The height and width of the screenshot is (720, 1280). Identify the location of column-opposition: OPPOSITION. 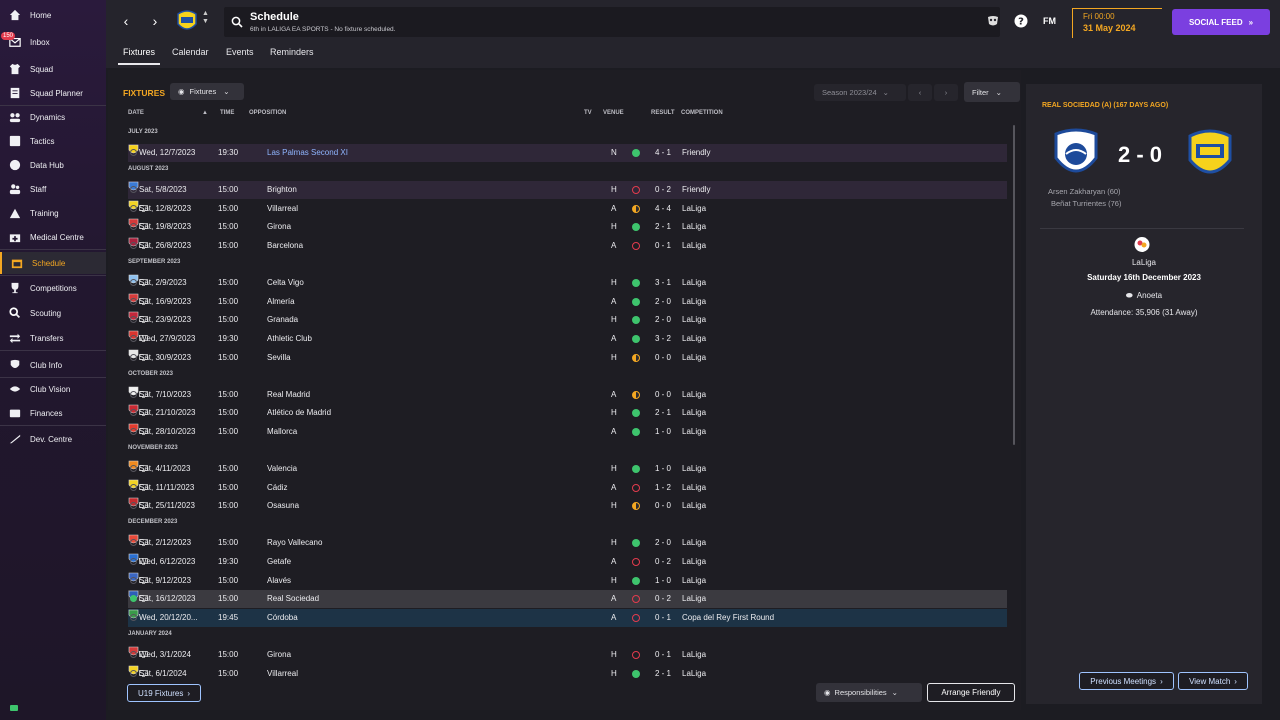
(267, 113).